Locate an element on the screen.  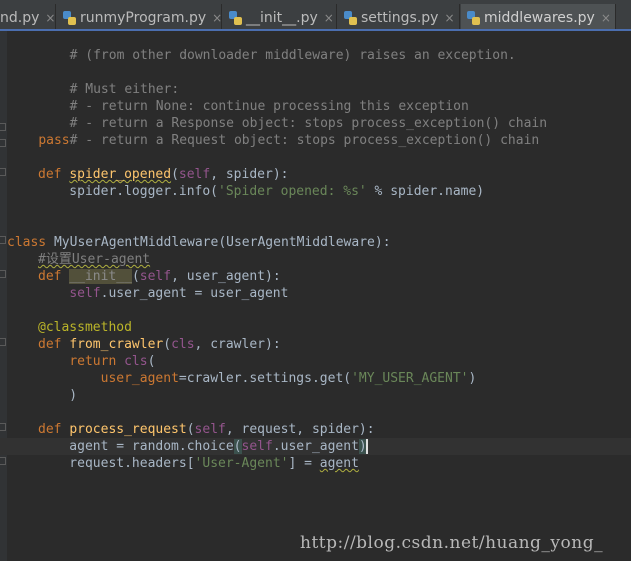
params: , crawler): is located at coordinates (237, 344).